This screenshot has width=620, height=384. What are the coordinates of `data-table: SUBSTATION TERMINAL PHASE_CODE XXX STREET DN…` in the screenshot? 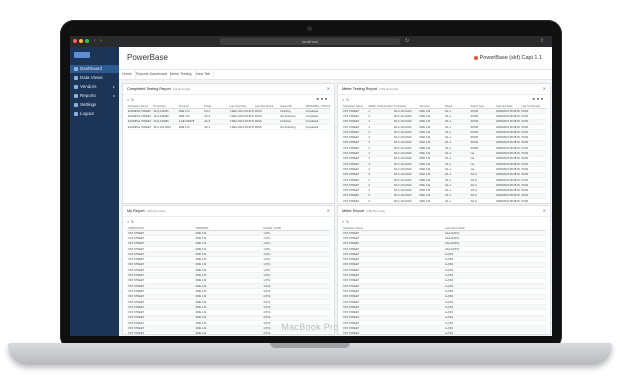 It's located at (228, 280).